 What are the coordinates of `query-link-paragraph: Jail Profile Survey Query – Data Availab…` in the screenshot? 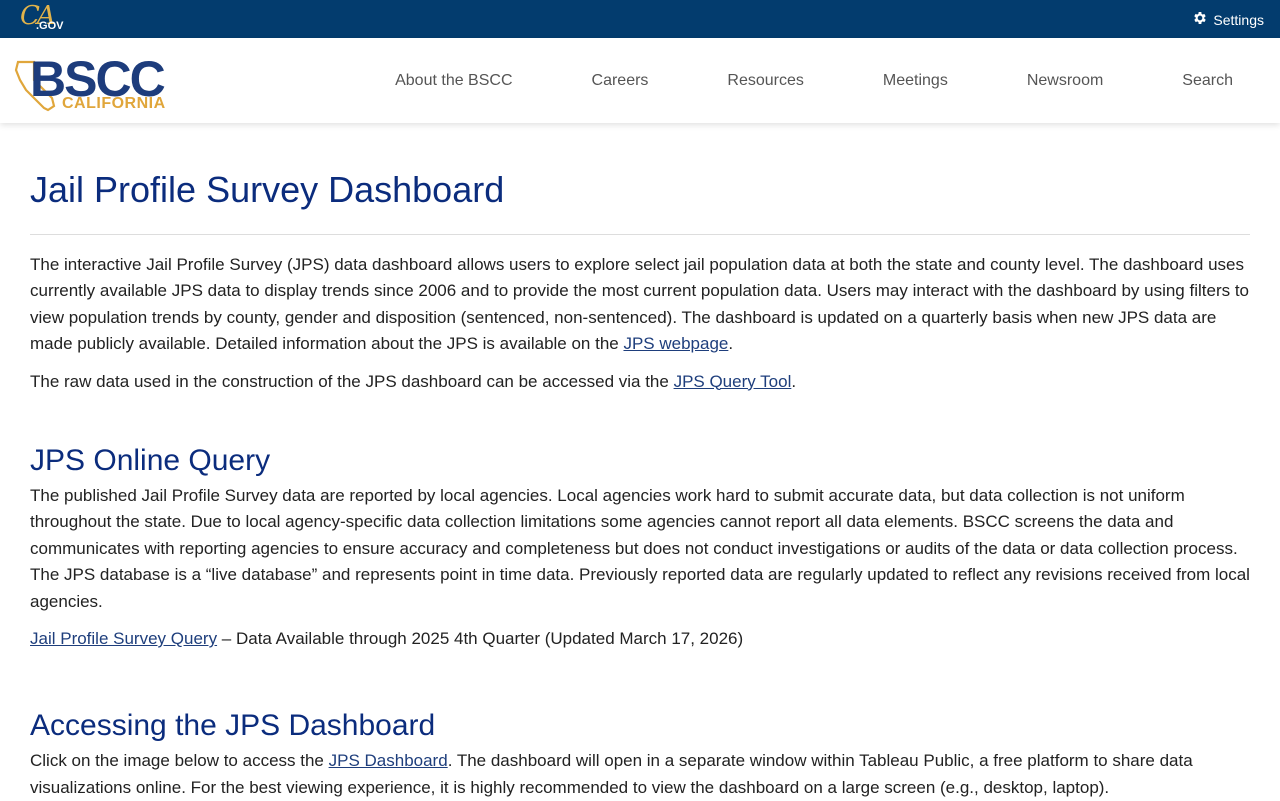 It's located at (640, 639).